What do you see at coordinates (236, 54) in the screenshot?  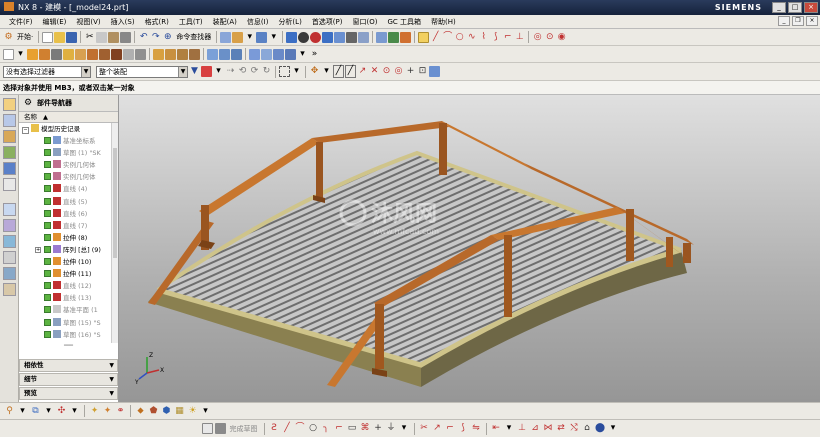 I see `datum-csys-tool-icon` at bounding box center [236, 54].